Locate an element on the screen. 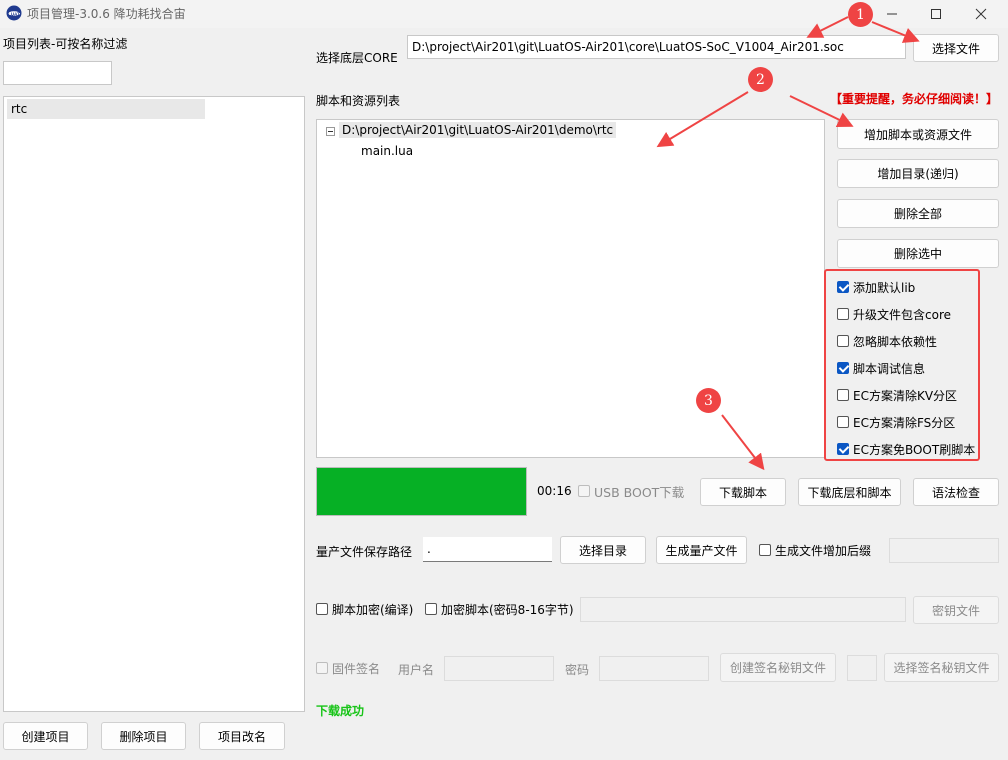 The width and height of the screenshot is (1008, 760). option-label: EC方案免BOOT刷脚本 is located at coordinates (914, 449).